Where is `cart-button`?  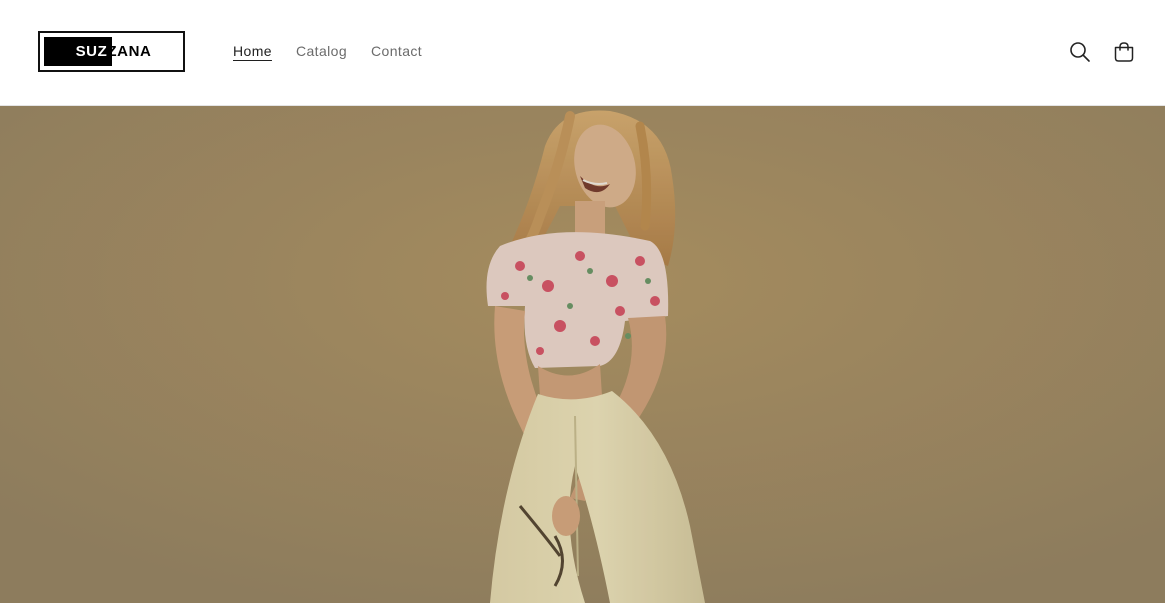
cart-button is located at coordinates (1124, 52).